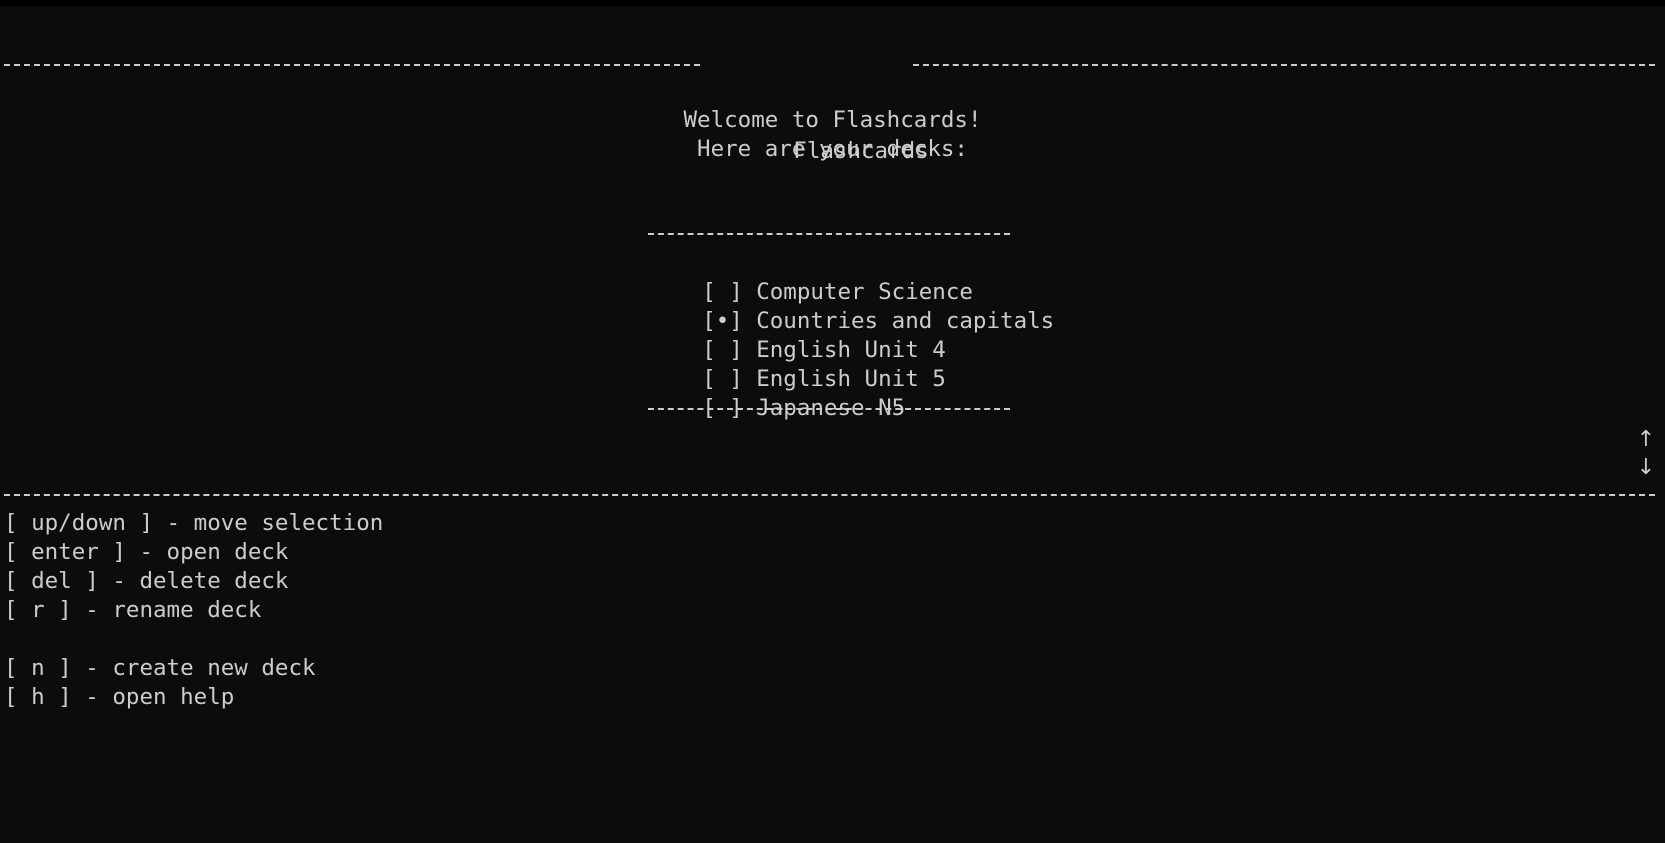 This screenshot has width=1665, height=843. I want to click on footer-rule, so click(829, 495).